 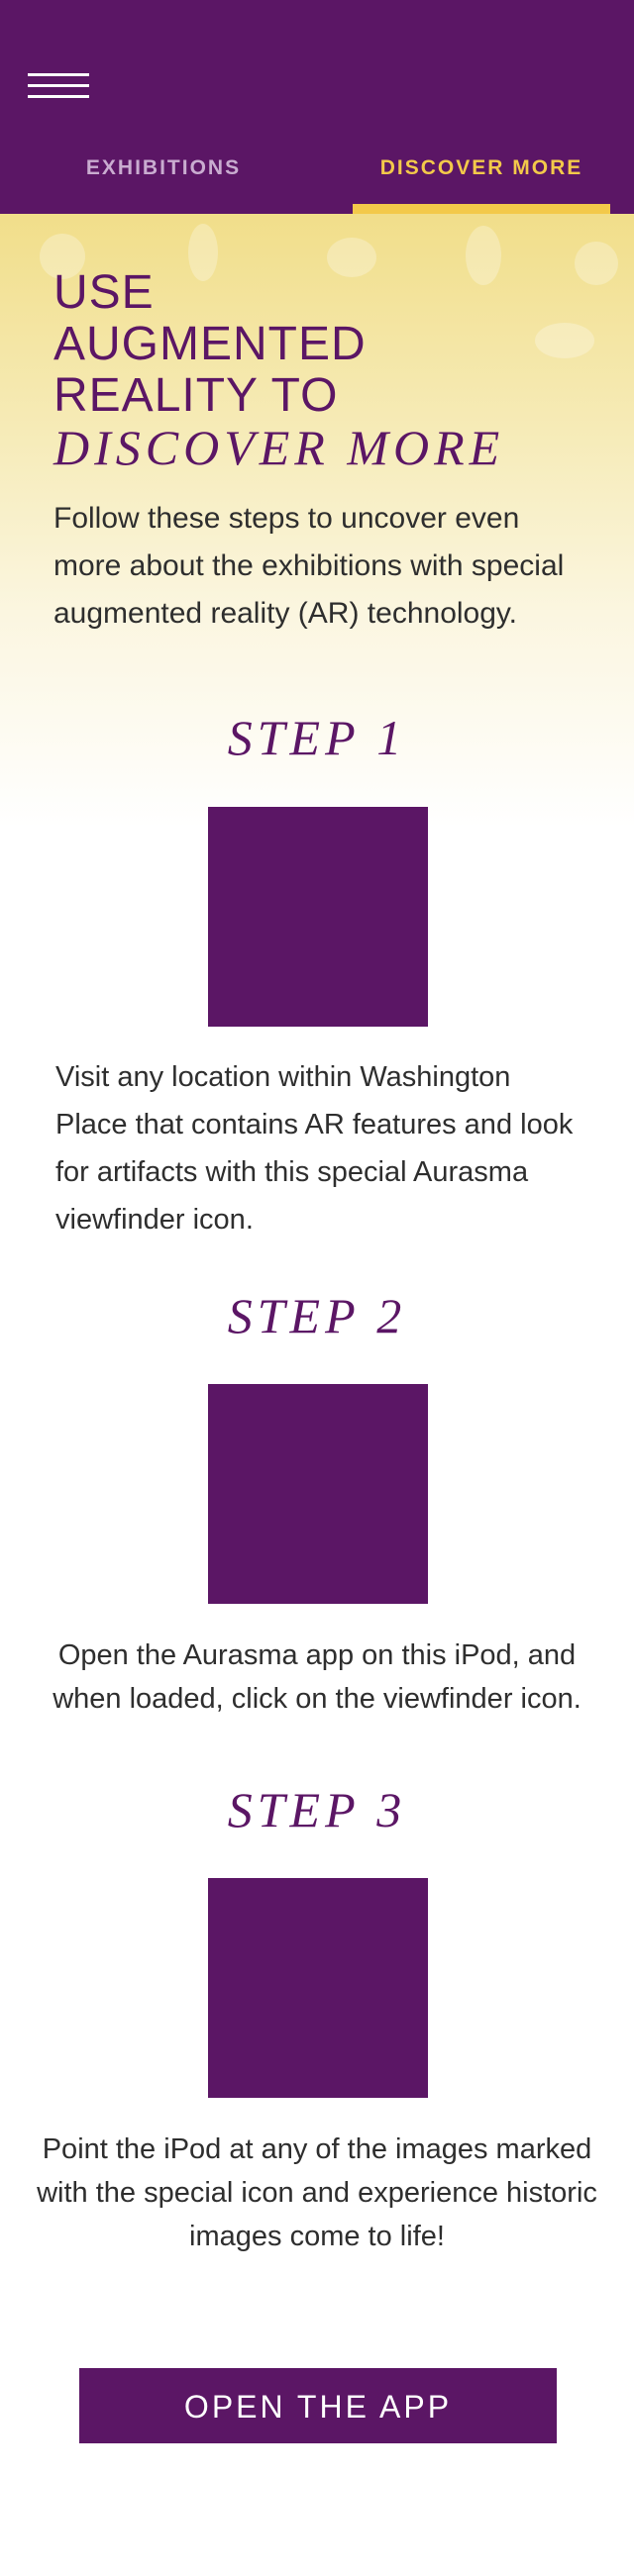 I want to click on page-title: USE AUGMENTED REALITY TO DISCOVER MORE, so click(x=330, y=371).